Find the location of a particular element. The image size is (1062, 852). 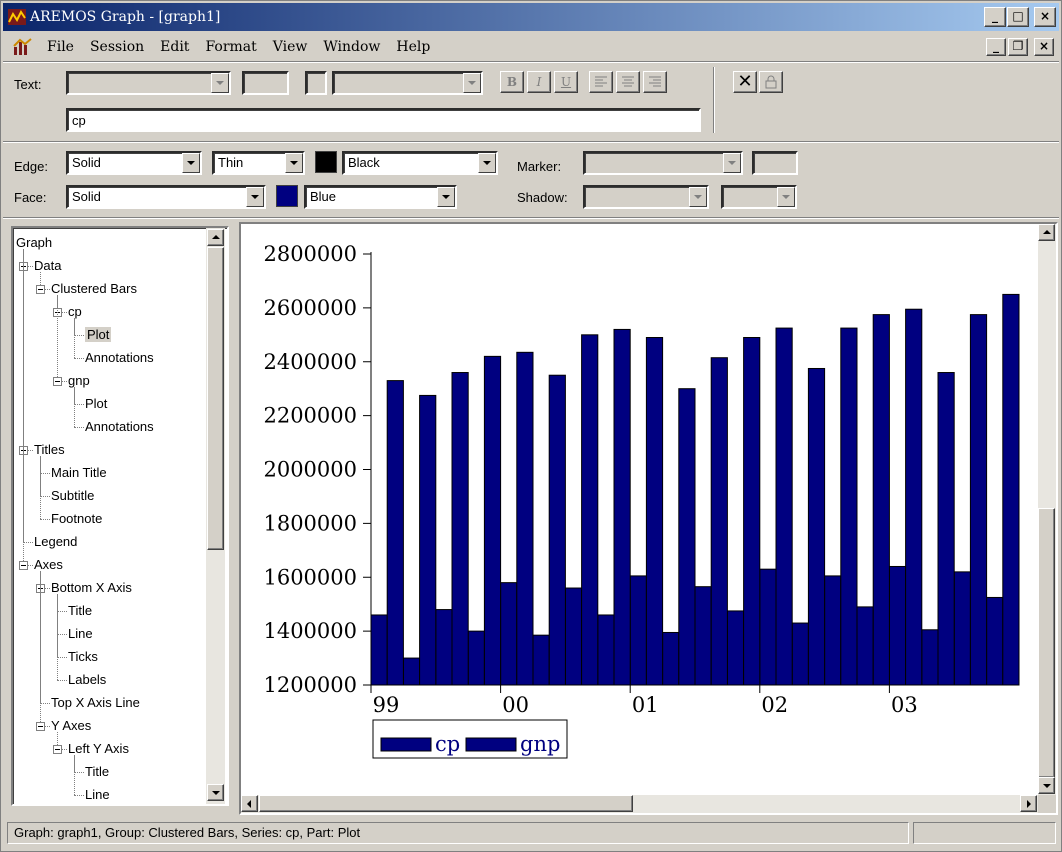

tree-node-cp: cp is located at coordinates (75, 311).